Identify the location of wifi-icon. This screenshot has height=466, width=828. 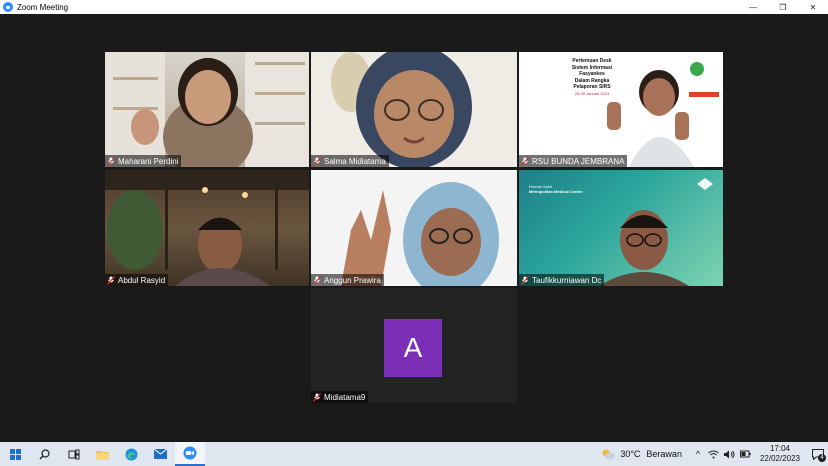
(714, 454).